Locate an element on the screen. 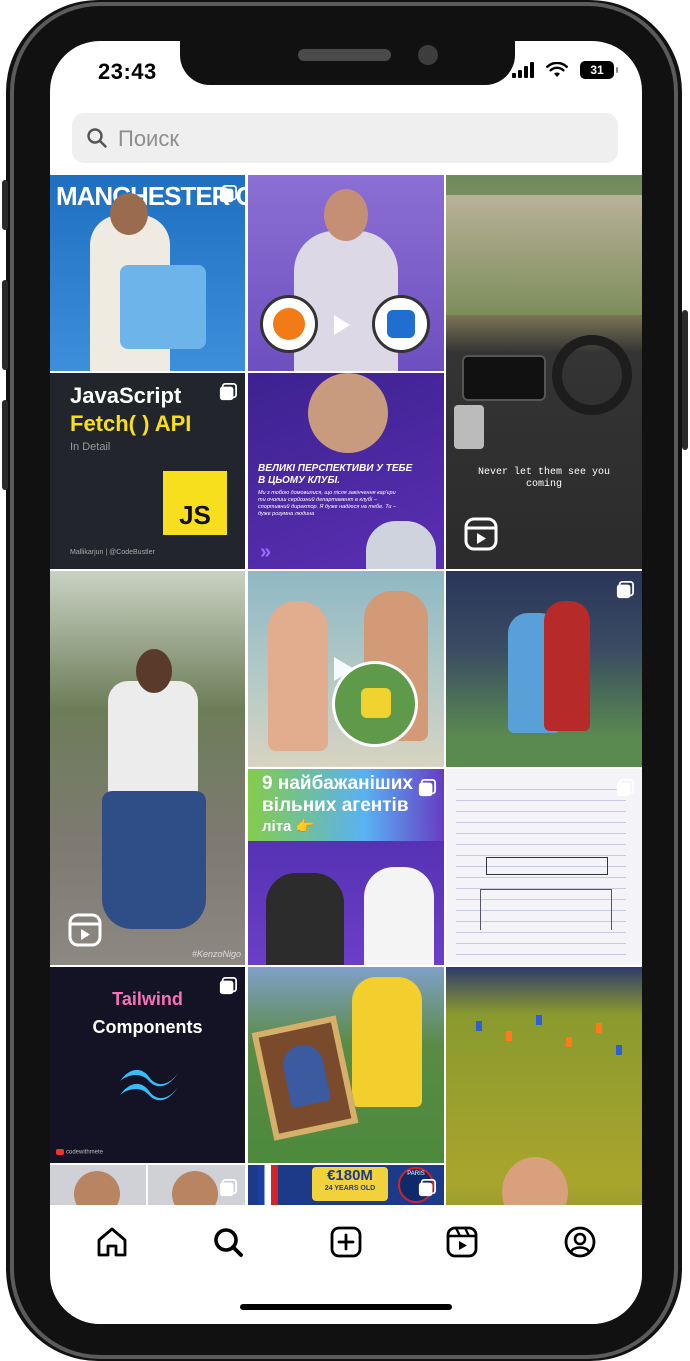 Image resolution: width=690 pixels, height=1361 pixels. post-title: ВЕЛИКІ ПЕРСПЕКТИВИ У ТЕБЕ В ЦЬОМУ КЛУБІ. is located at coordinates (335, 474).